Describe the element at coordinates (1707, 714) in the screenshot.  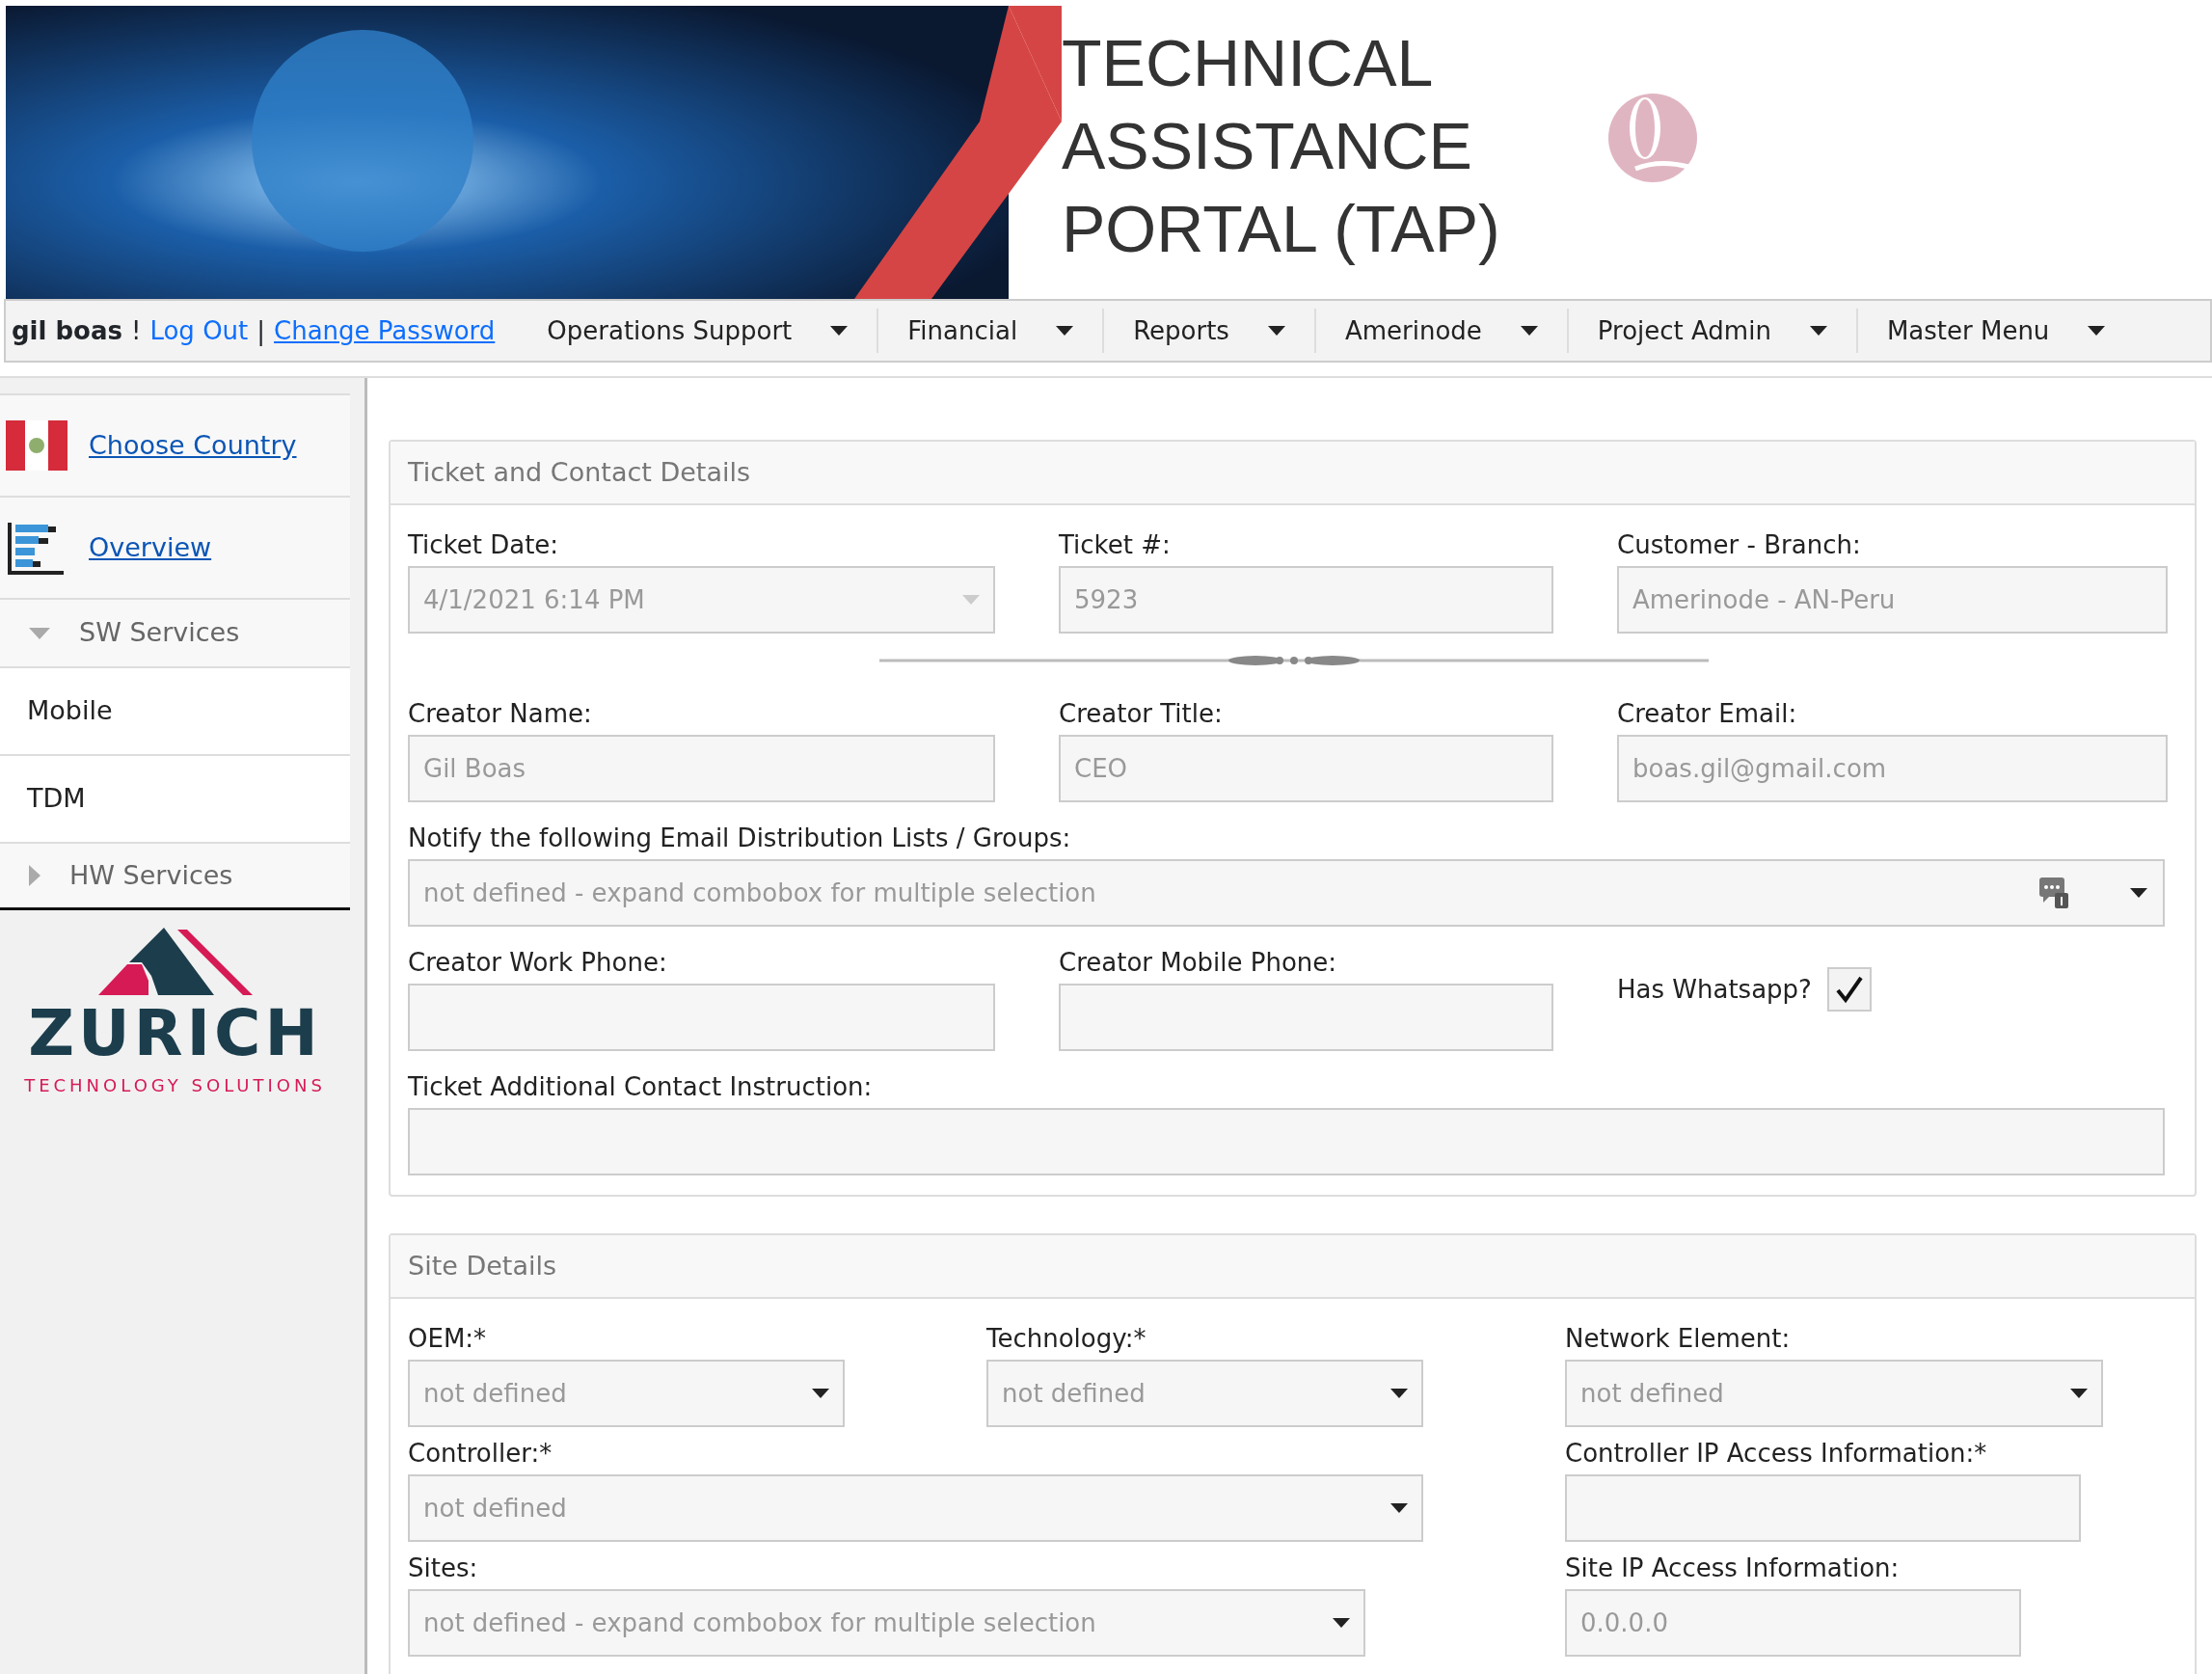
I see `field-label: Creator Email:` at that location.